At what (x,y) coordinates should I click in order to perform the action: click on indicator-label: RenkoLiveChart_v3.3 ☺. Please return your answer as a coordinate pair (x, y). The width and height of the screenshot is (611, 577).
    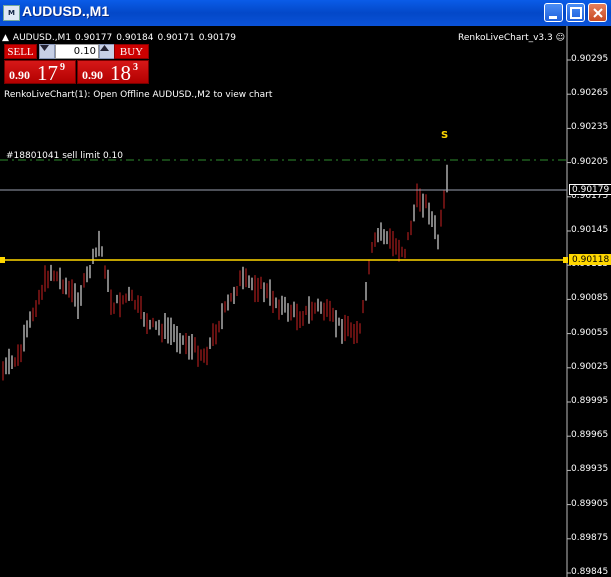
    Looking at the image, I should click on (511, 38).